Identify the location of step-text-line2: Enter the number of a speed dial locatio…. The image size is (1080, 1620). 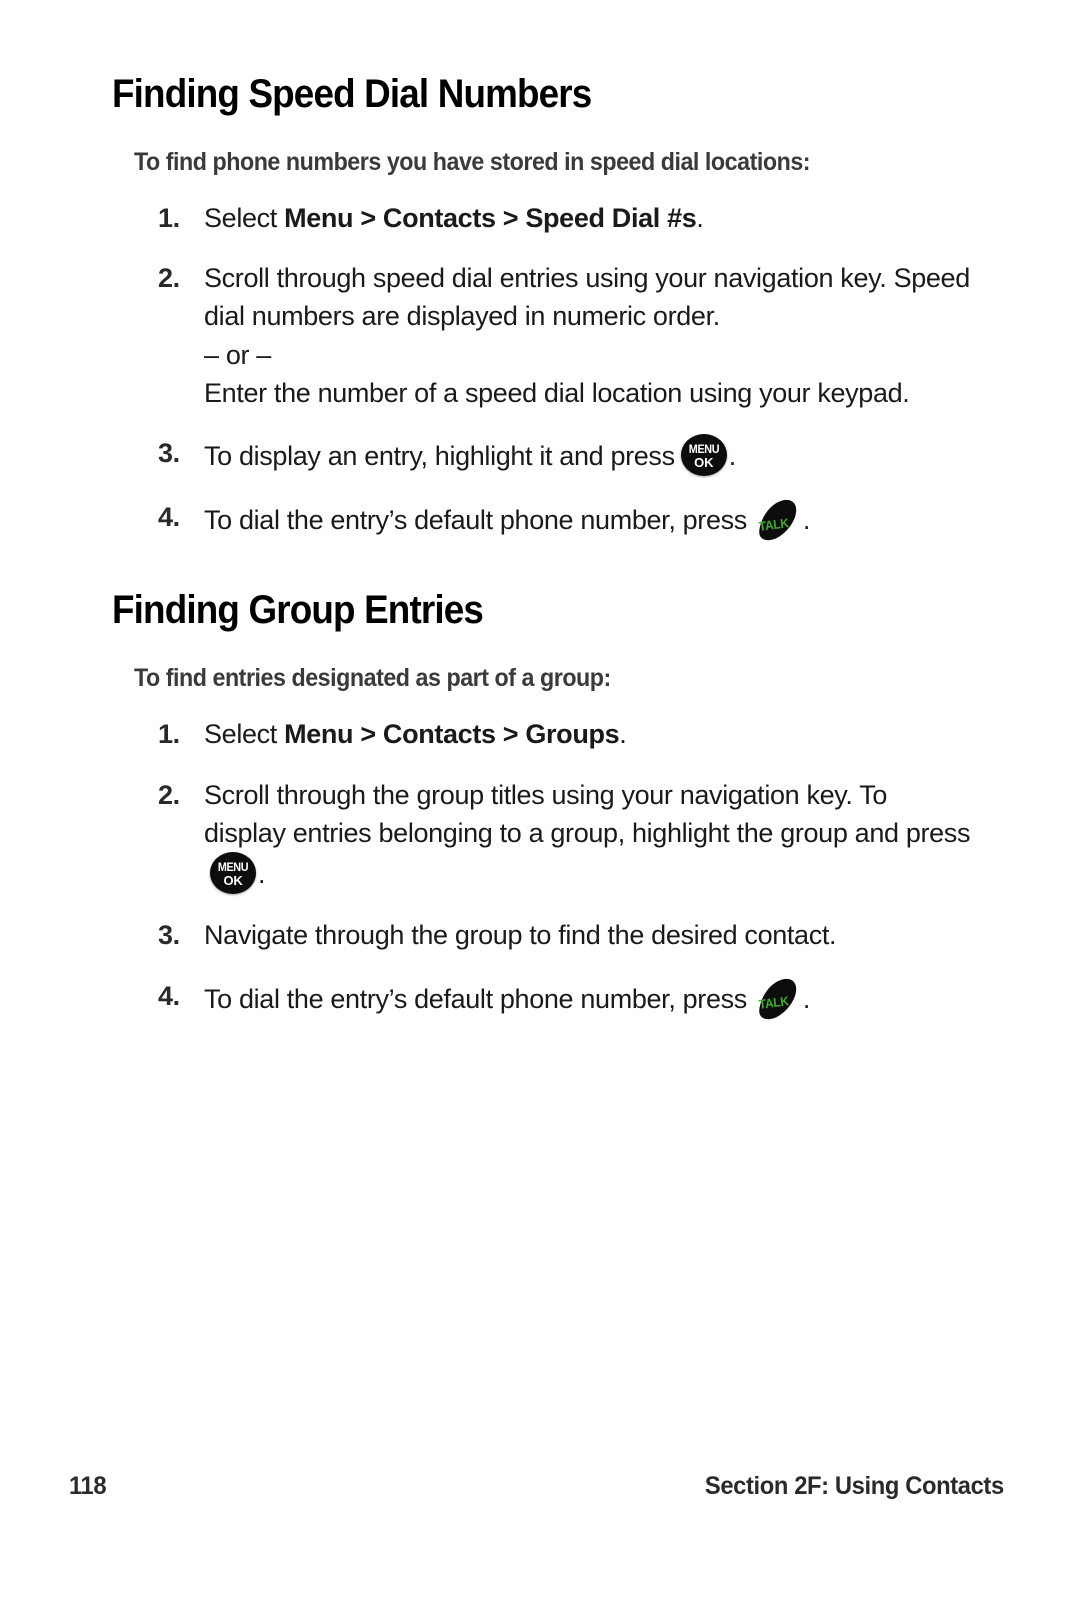
(557, 393).